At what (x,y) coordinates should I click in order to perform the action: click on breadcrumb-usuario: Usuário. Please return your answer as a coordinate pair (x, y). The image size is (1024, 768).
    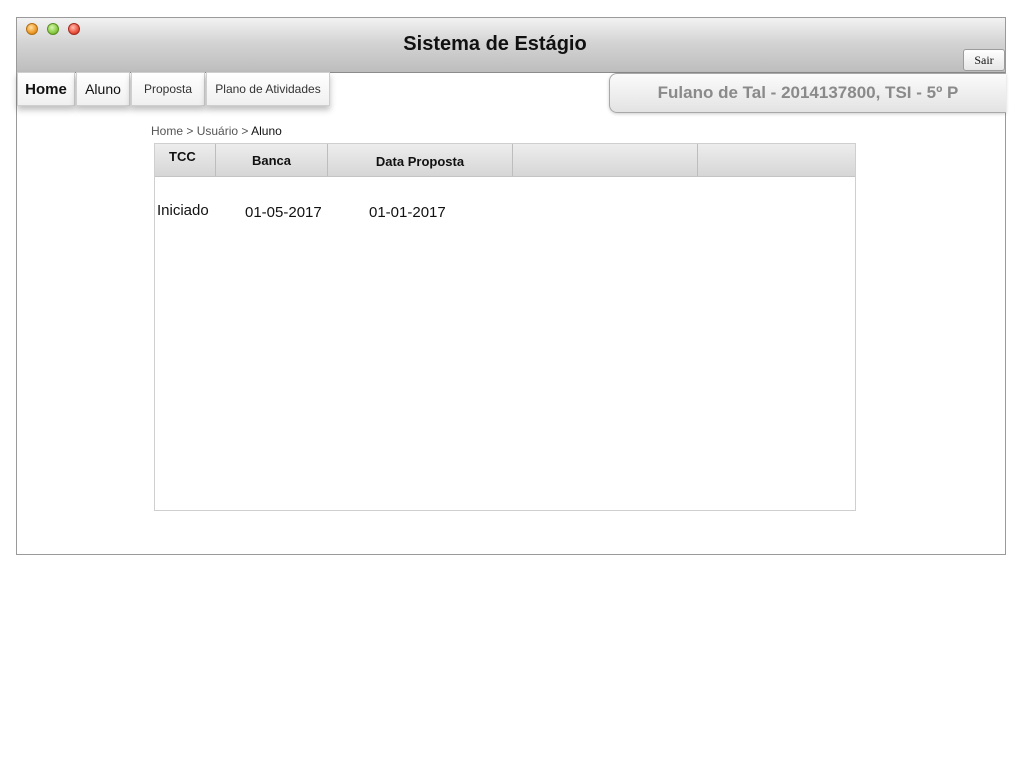
    Looking at the image, I should click on (217, 131).